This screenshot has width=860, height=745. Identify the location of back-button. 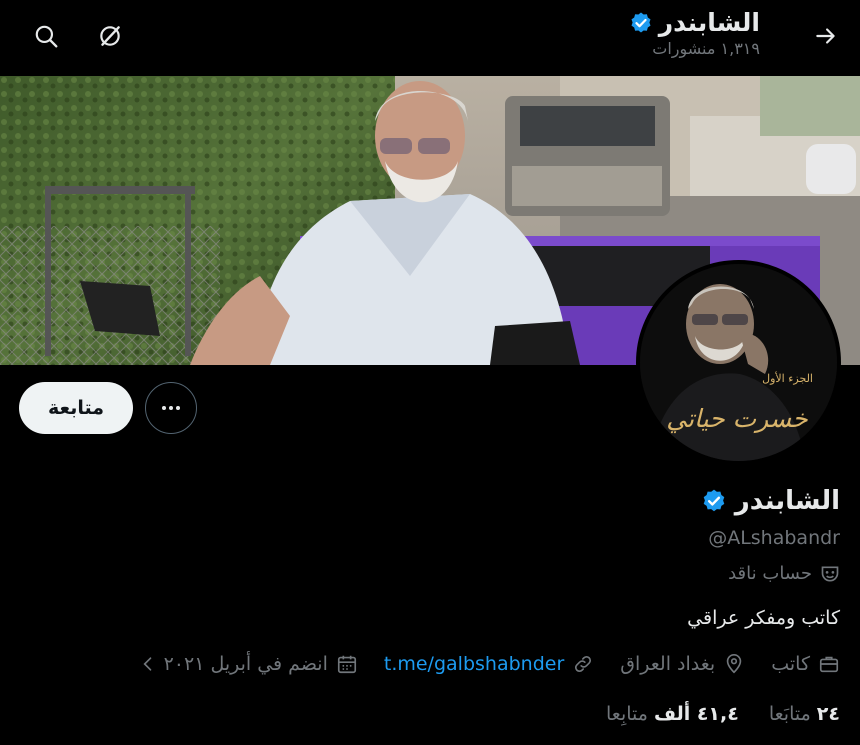
(826, 36).